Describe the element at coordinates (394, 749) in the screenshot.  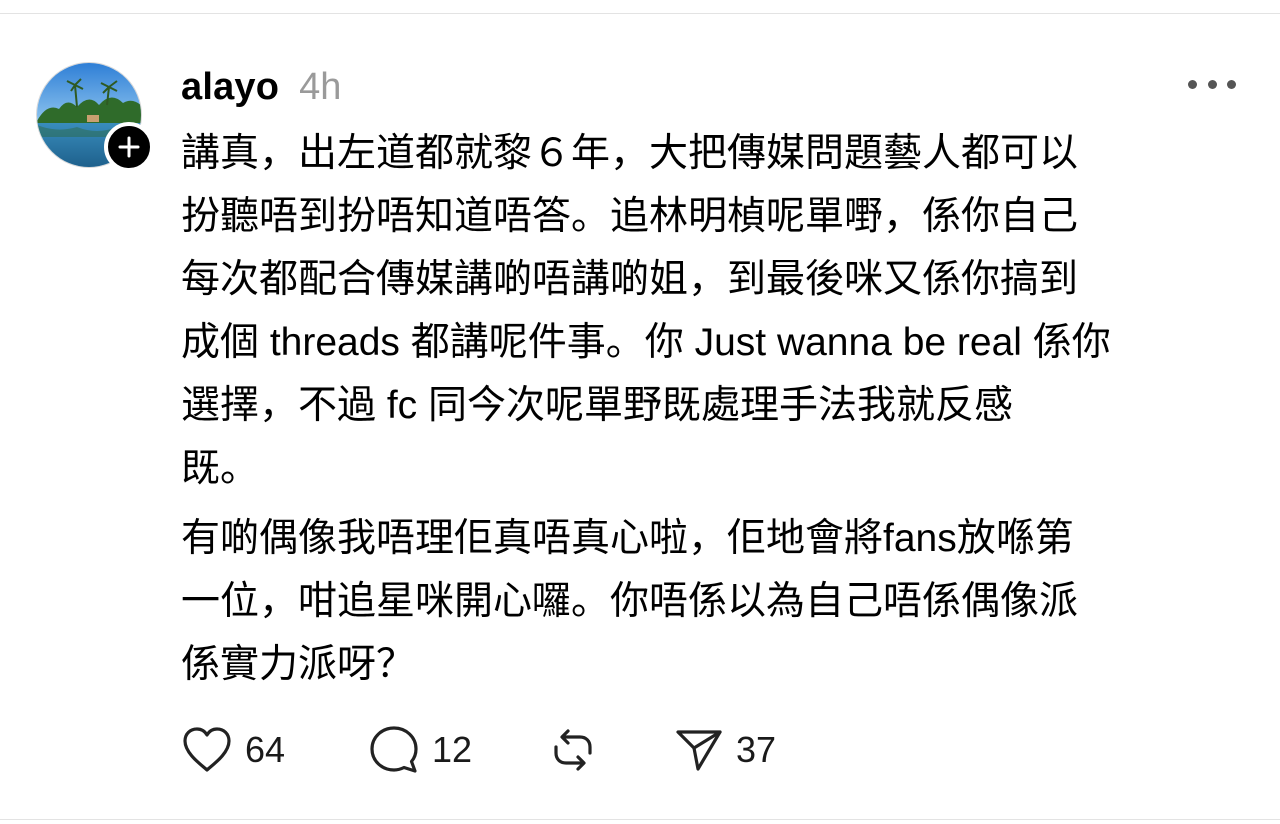
I see `comment-bubble-icon` at that location.